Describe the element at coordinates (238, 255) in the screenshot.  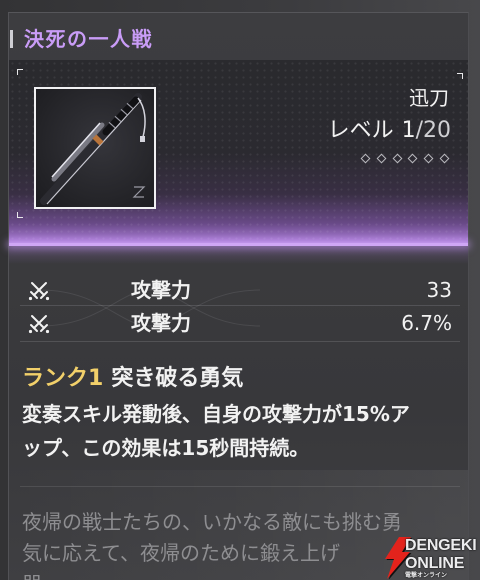
I see `rarity-glow-fade` at that location.